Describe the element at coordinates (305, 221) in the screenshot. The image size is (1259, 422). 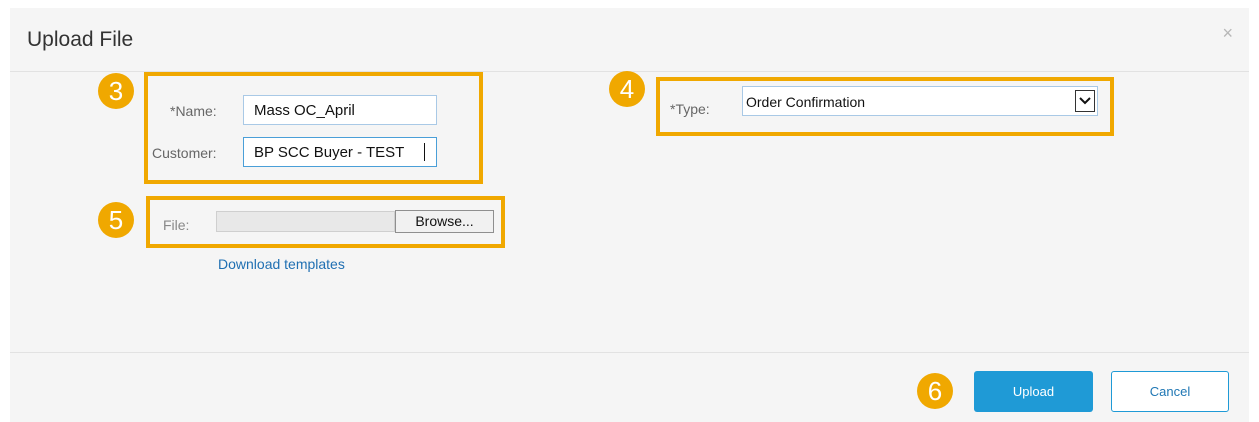
I see `file-path-field` at that location.